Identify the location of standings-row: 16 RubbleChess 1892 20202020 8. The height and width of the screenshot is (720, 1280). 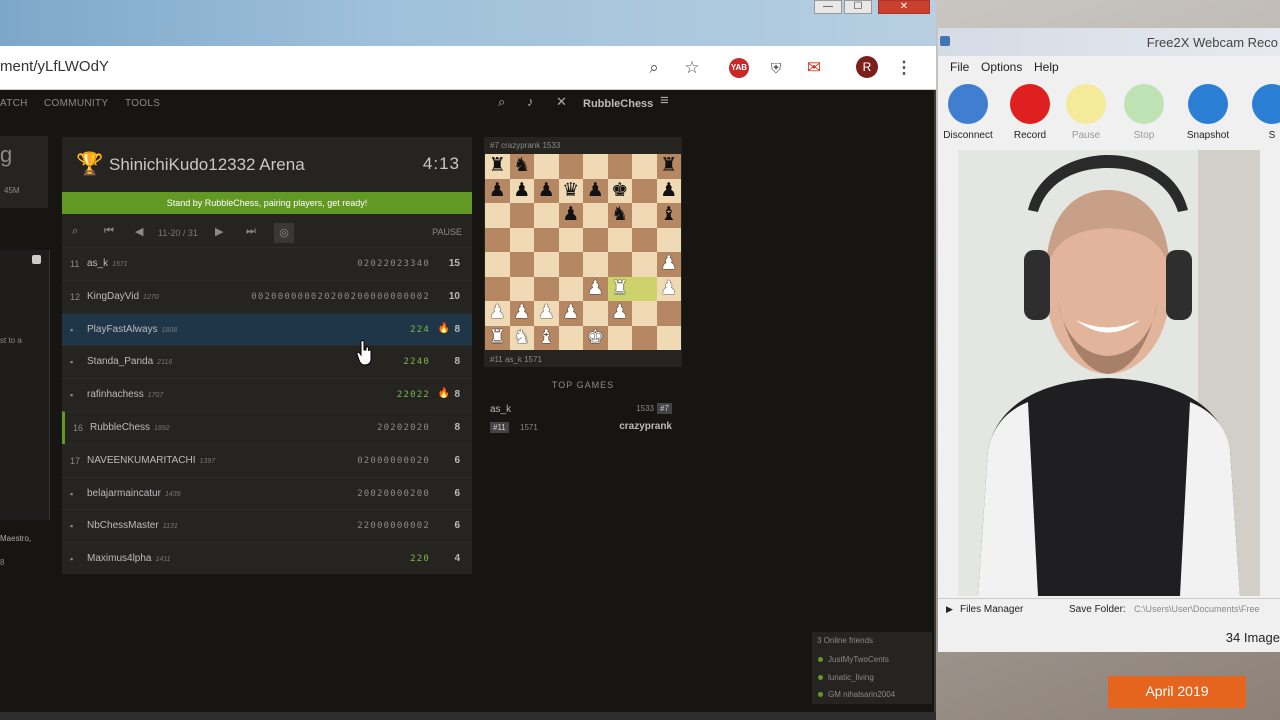
(267, 427).